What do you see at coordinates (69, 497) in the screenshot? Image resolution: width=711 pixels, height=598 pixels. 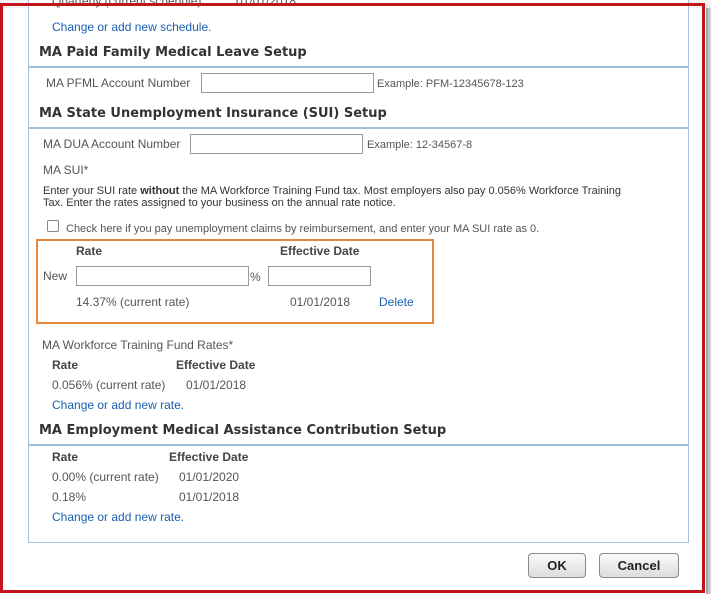 I see `emac-row-rate: 0.18%` at bounding box center [69, 497].